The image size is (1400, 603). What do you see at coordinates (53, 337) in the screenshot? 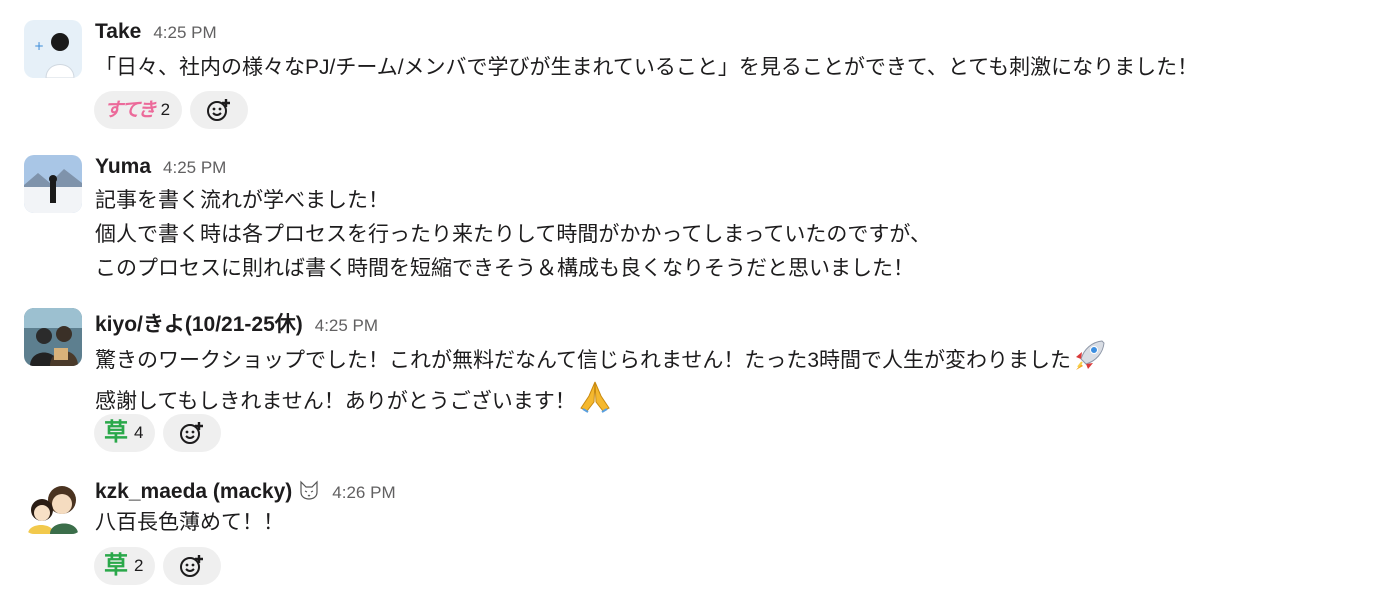
I see `avatar-kiyo` at bounding box center [53, 337].